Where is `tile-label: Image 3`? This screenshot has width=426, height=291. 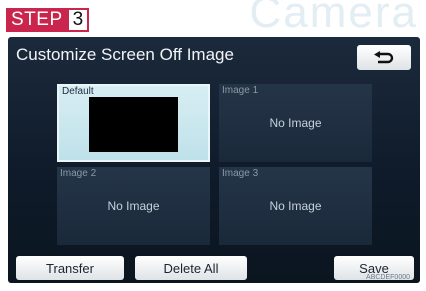 tile-label: Image 3 is located at coordinates (240, 173).